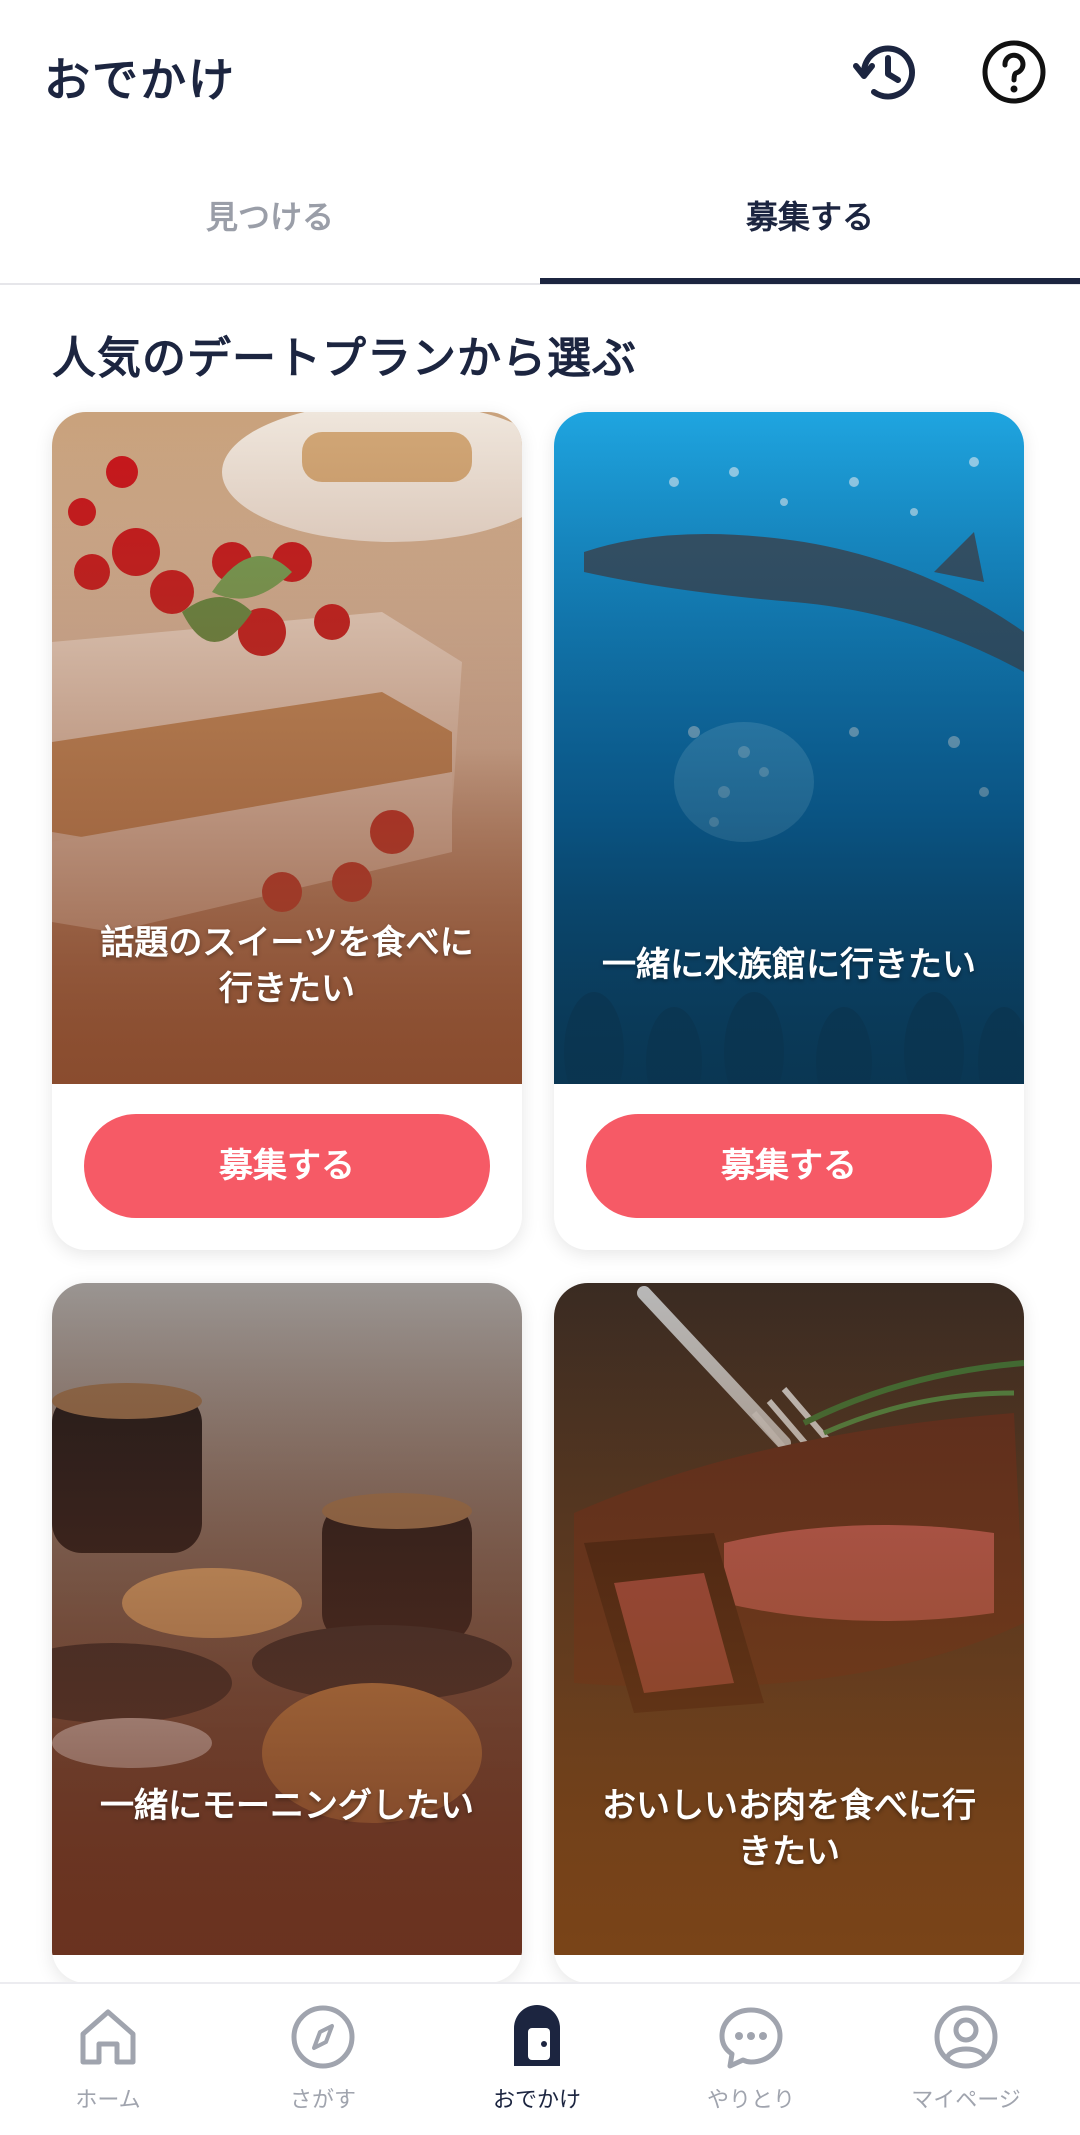 Image resolution: width=1080 pixels, height=2135 pixels. What do you see at coordinates (287, 966) in the screenshot?
I see `card-caption: 話題のスイーツを食べに 行きたい` at bounding box center [287, 966].